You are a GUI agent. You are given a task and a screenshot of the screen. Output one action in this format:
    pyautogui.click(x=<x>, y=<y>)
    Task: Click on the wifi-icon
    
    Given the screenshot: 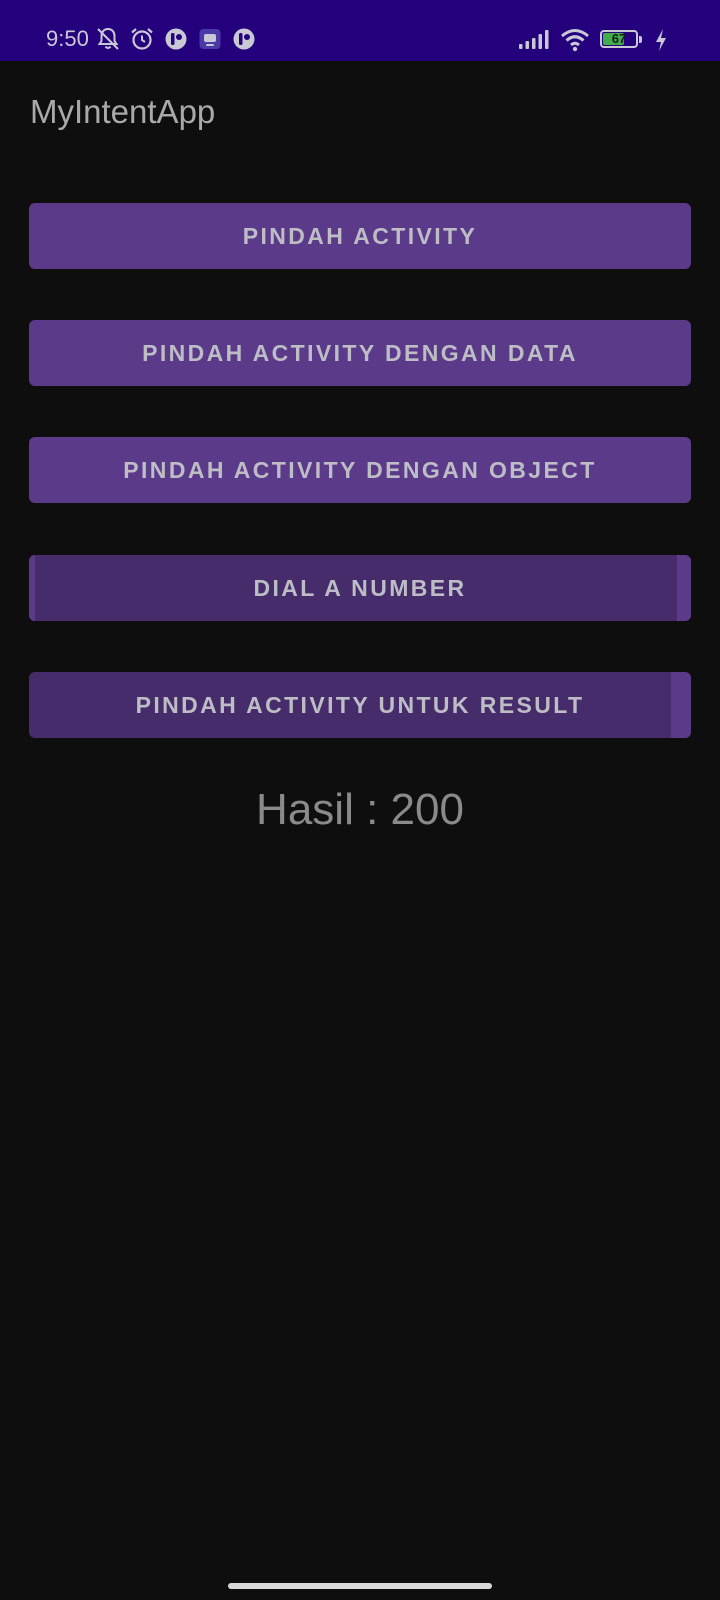 What is the action you would take?
    pyautogui.click(x=575, y=40)
    